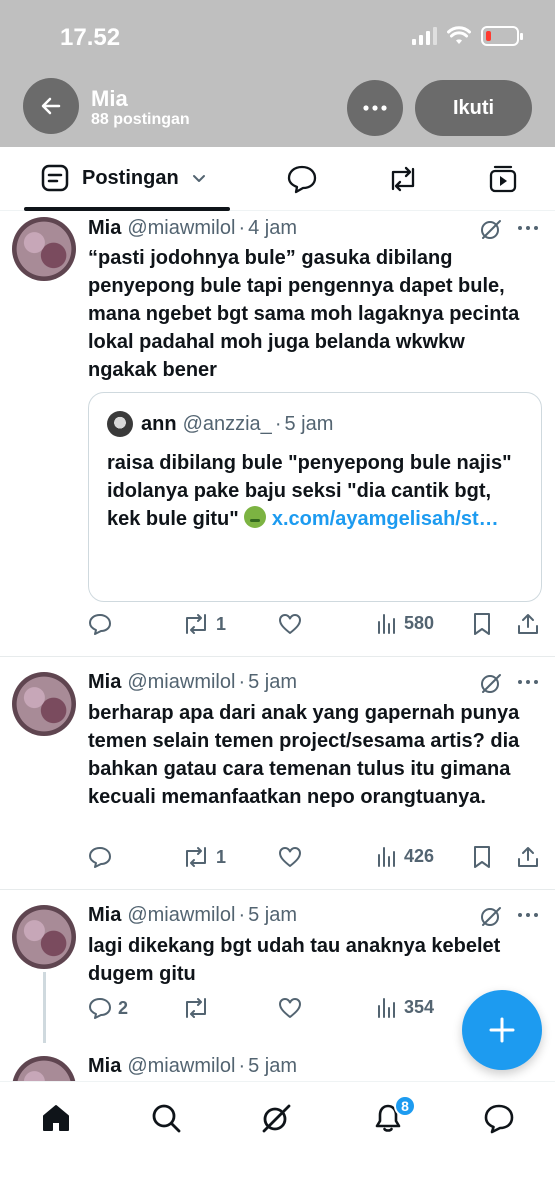 This screenshot has height=1200, width=555. What do you see at coordinates (120, 424) in the screenshot?
I see `quoted-avatar` at bounding box center [120, 424].